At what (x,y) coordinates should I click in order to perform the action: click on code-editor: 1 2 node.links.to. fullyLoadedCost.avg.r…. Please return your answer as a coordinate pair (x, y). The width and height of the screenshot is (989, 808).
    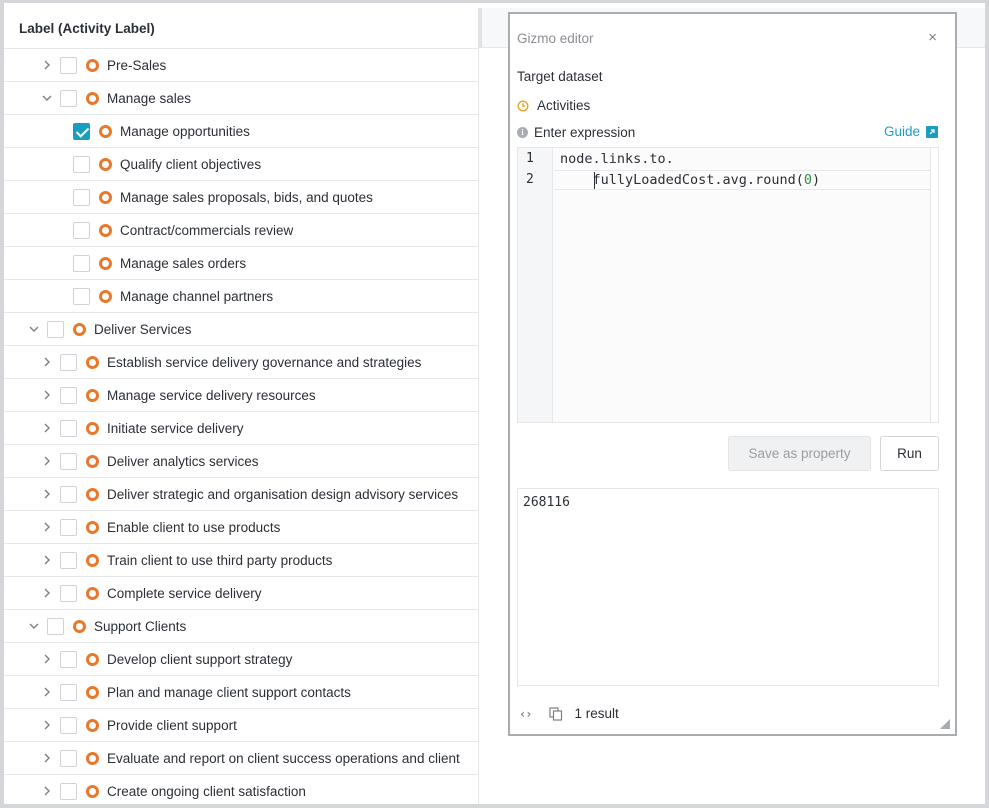
    Looking at the image, I should click on (728, 285).